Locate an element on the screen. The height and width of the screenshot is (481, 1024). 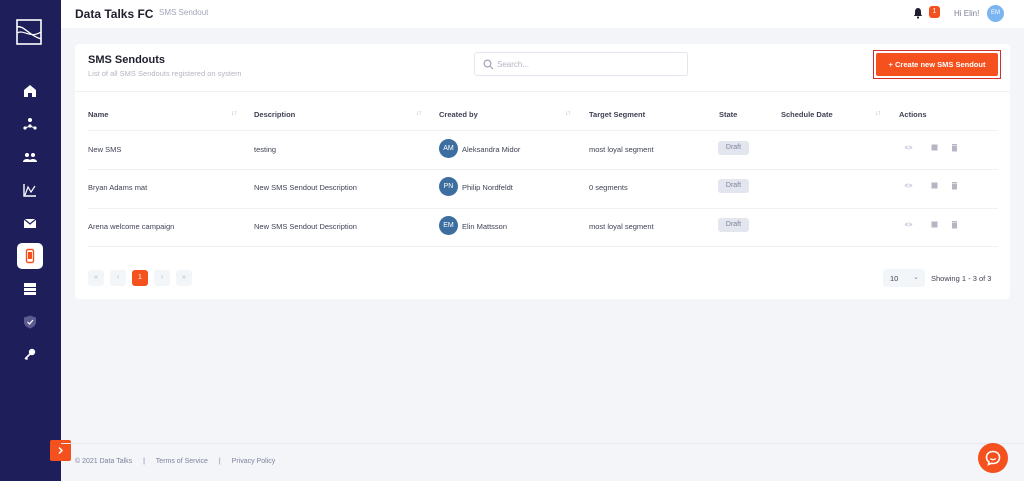
chart-icon is located at coordinates (29, 190).